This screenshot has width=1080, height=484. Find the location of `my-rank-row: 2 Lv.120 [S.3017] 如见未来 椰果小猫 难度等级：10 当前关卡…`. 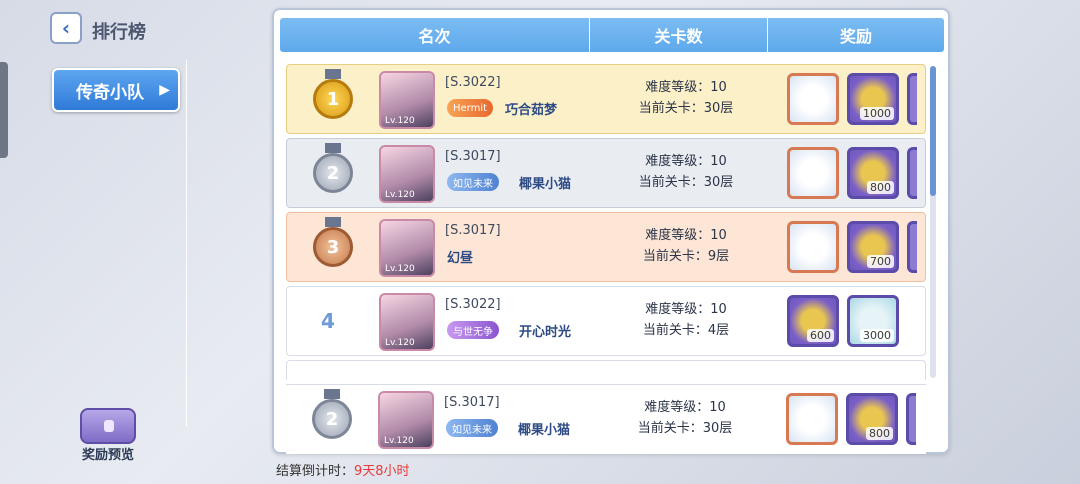

my-rank-row: 2 Lv.120 [S.3017] 如见未来 椰果小猫 难度等级：10 当前关卡… is located at coordinates (606, 419).